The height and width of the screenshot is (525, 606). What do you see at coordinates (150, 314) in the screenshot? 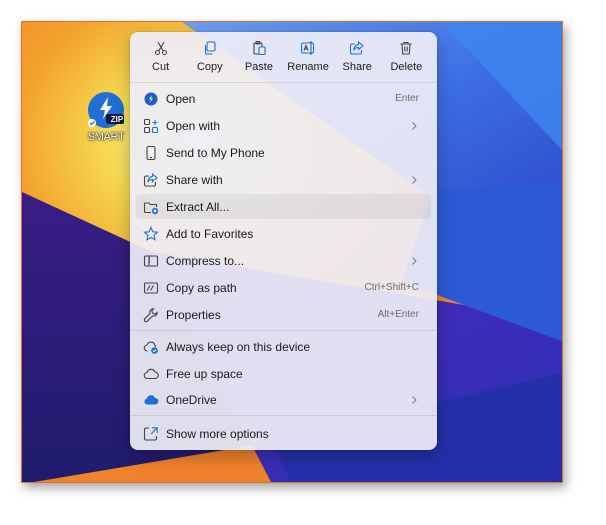
I see `wrench-icon` at bounding box center [150, 314].